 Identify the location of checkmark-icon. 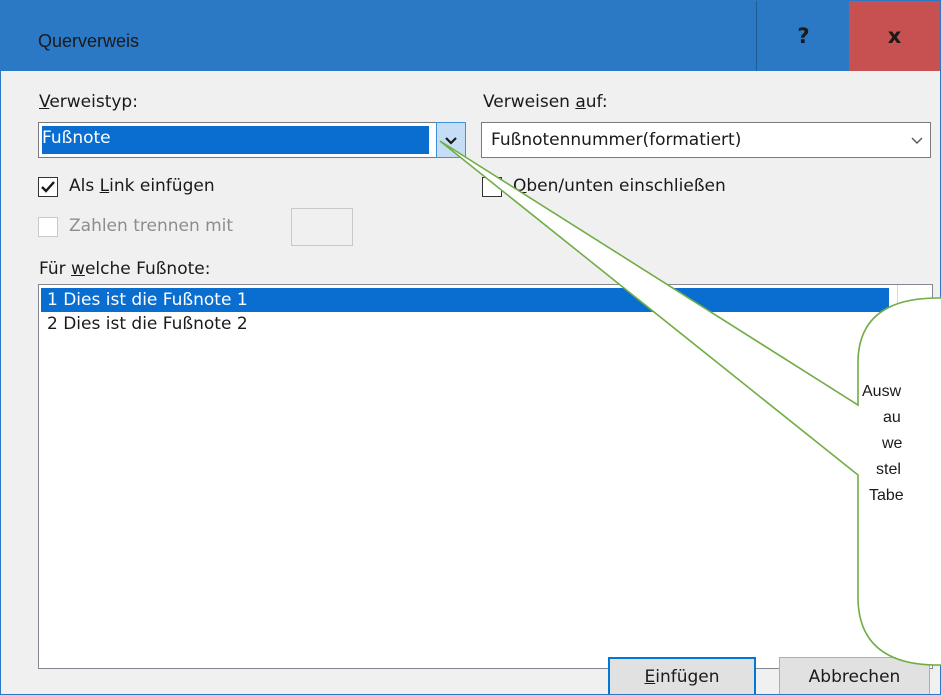
(48, 187).